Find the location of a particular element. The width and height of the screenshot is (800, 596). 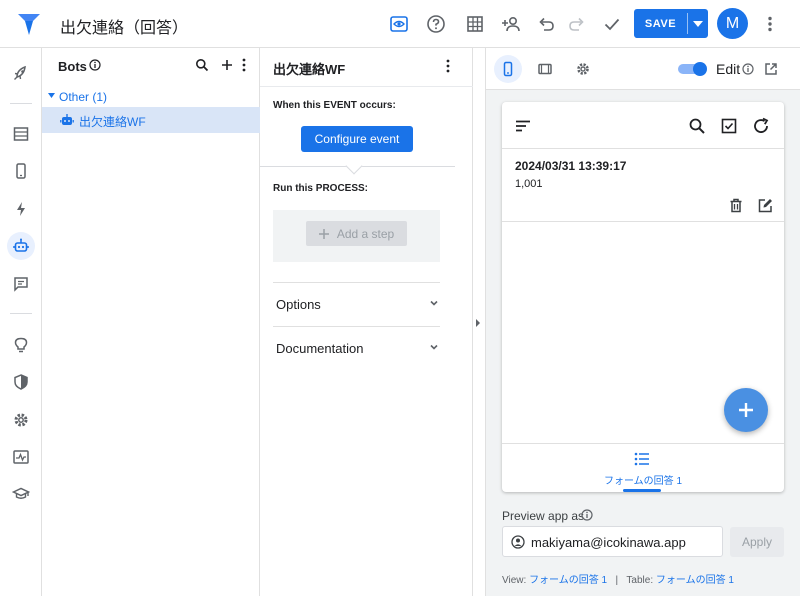

activity-icon is located at coordinates (21, 457).